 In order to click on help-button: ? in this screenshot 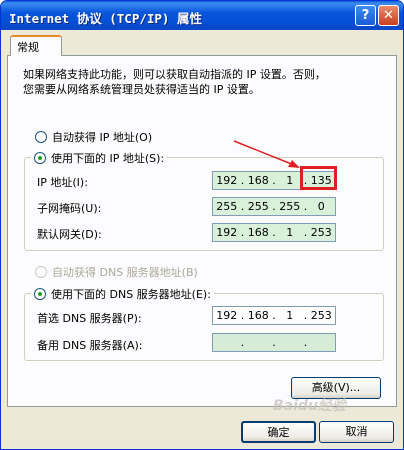, I will do `click(365, 15)`.